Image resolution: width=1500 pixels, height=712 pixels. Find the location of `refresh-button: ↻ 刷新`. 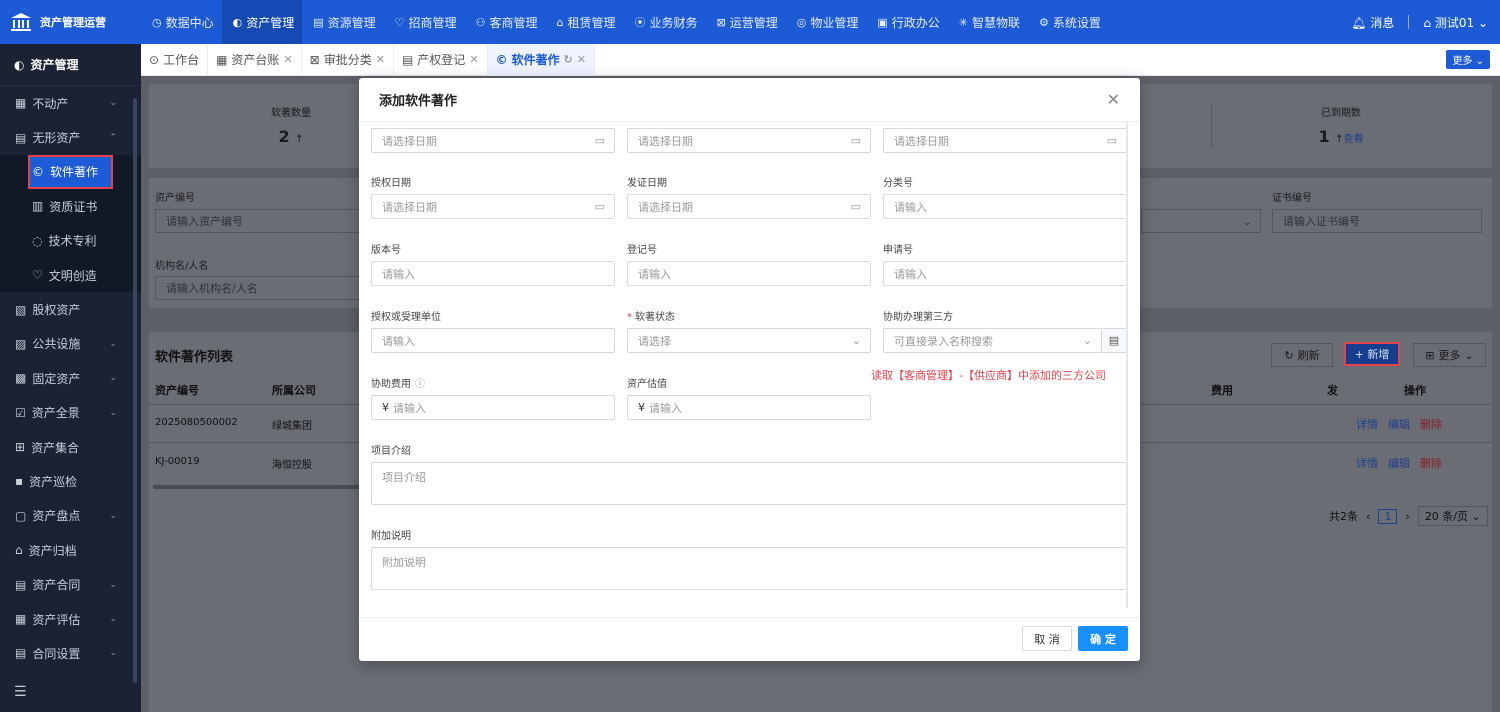

refresh-button: ↻ 刷新 is located at coordinates (1302, 355).